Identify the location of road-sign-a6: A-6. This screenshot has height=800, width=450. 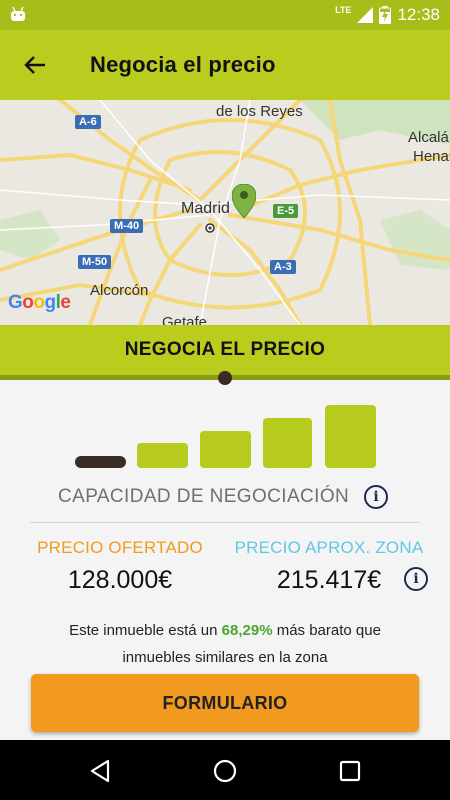
(88, 122).